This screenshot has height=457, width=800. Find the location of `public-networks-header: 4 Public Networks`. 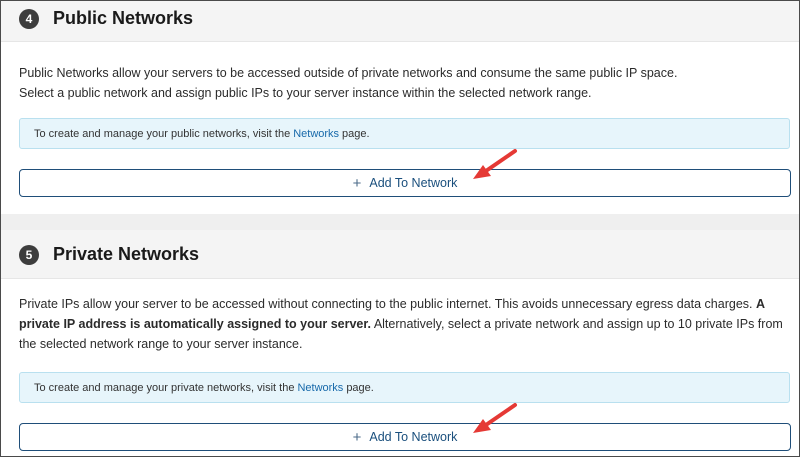

public-networks-header: 4 Public Networks is located at coordinates (400, 21).